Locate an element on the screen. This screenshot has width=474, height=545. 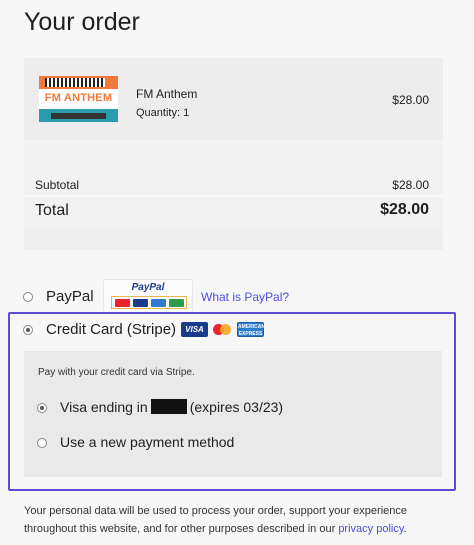
saved-card-label: Visa ending in (expires 03/23) is located at coordinates (171, 407).